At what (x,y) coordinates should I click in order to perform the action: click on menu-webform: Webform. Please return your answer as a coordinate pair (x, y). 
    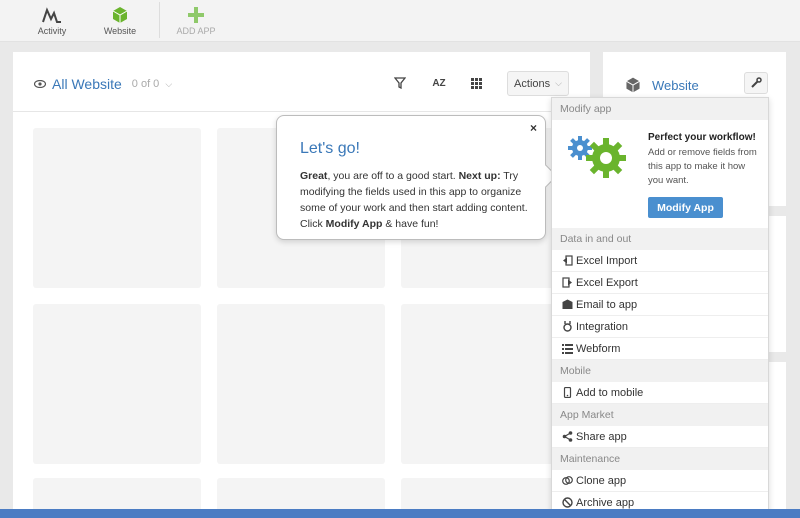
    Looking at the image, I should click on (660, 349).